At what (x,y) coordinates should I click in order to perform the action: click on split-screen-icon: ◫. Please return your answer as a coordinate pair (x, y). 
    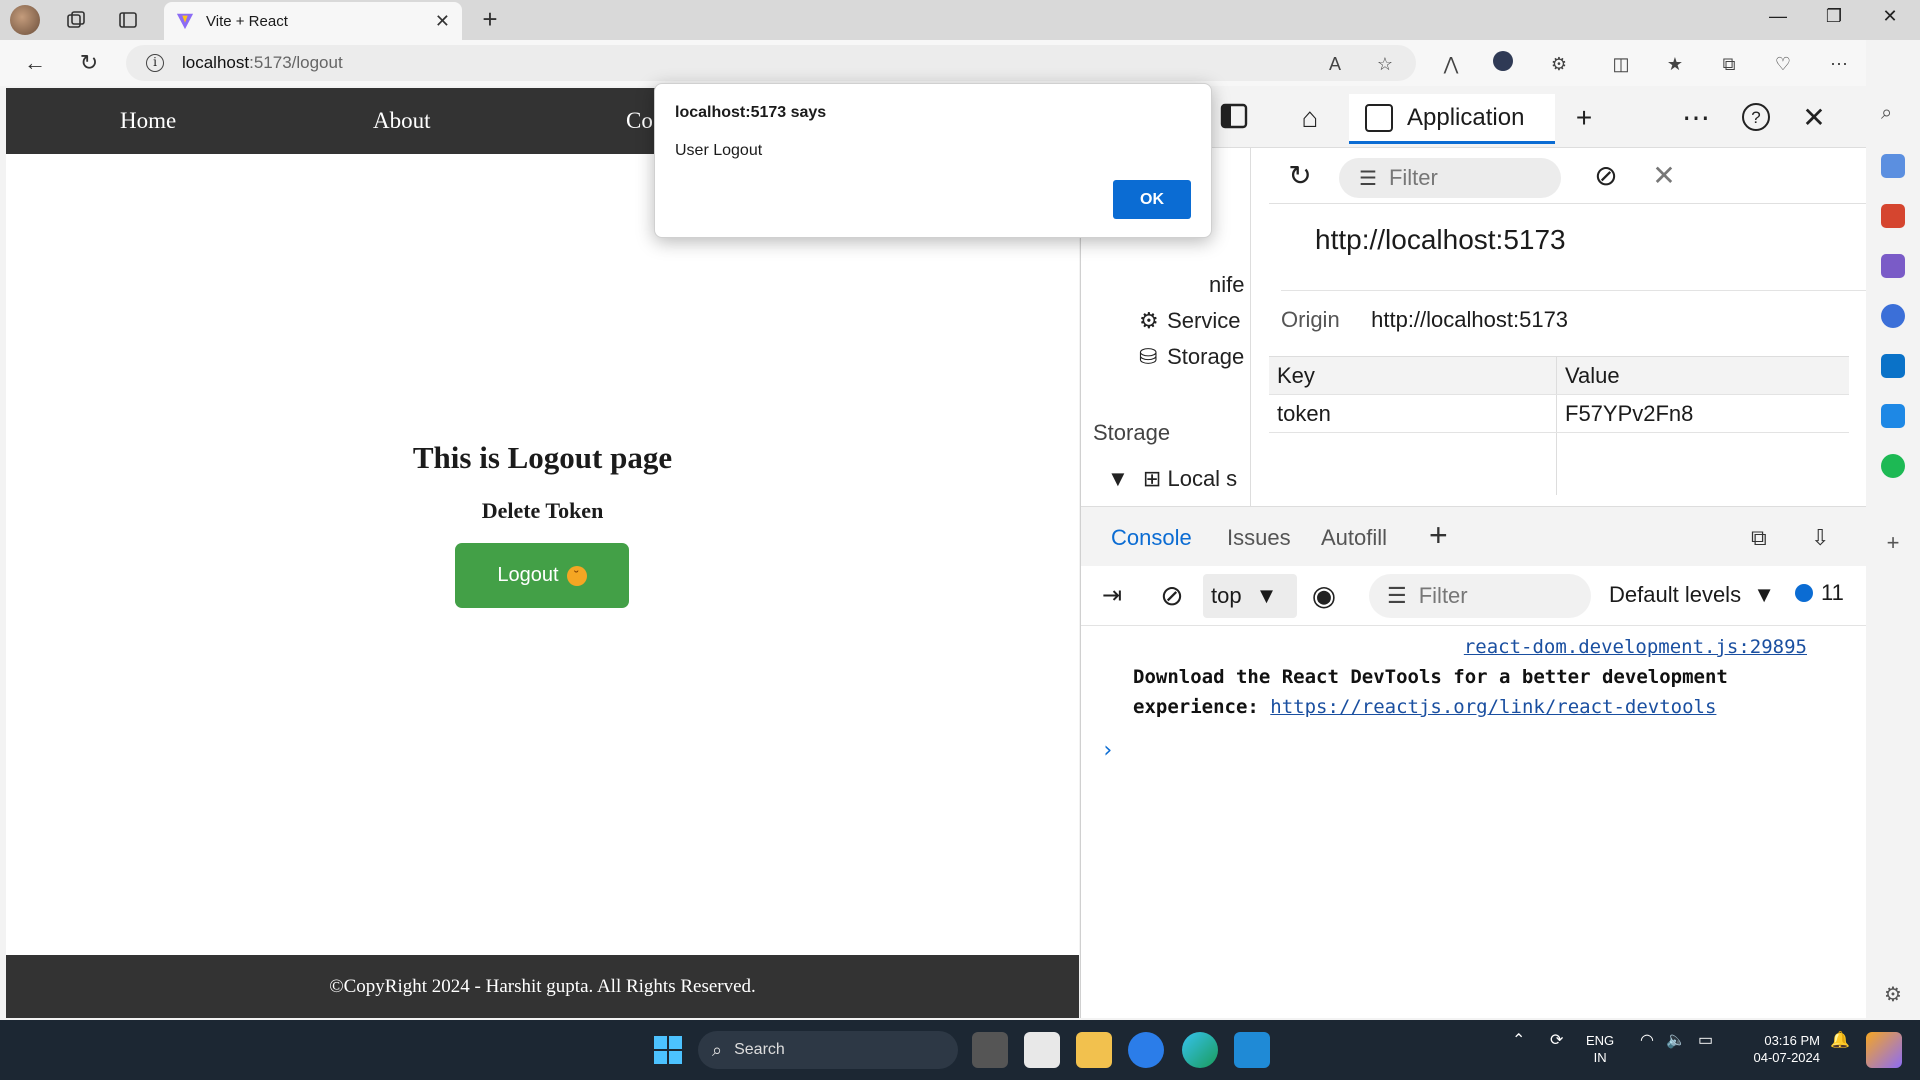
    Looking at the image, I should click on (1621, 64).